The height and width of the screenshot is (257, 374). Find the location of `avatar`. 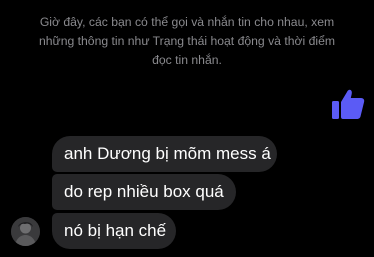

avatar is located at coordinates (25, 231).